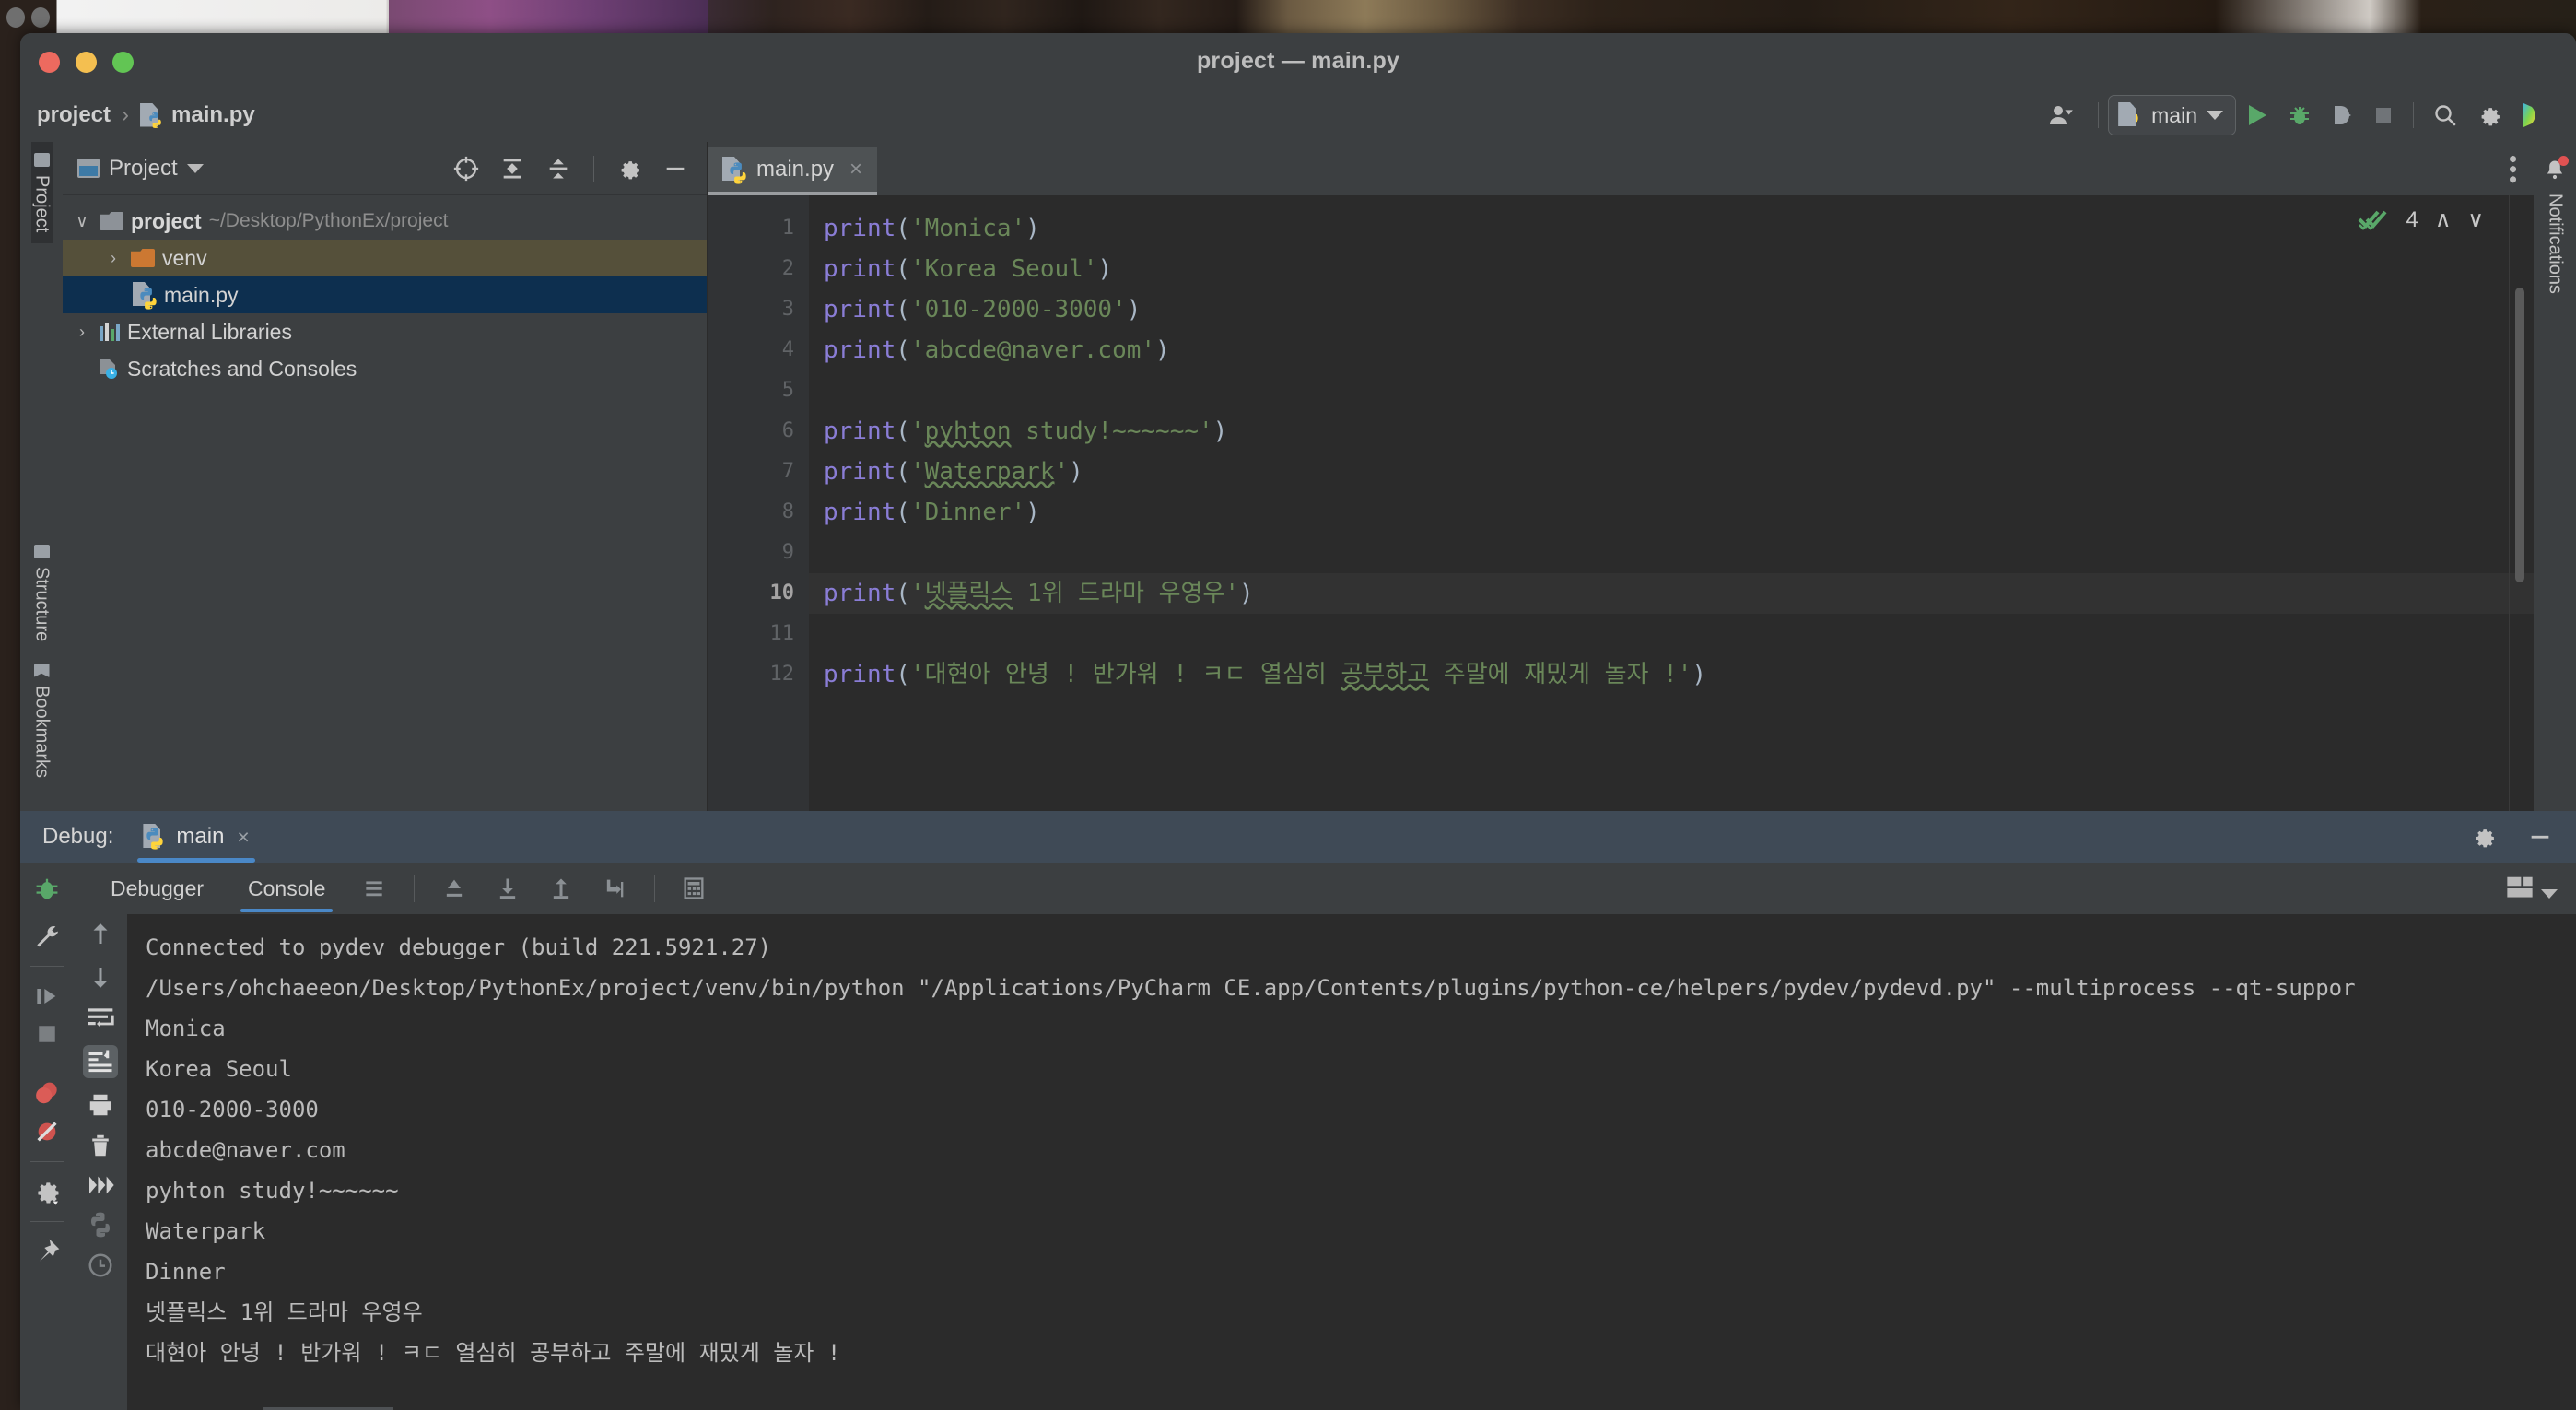  I want to click on search-everywhere-button, so click(2445, 115).